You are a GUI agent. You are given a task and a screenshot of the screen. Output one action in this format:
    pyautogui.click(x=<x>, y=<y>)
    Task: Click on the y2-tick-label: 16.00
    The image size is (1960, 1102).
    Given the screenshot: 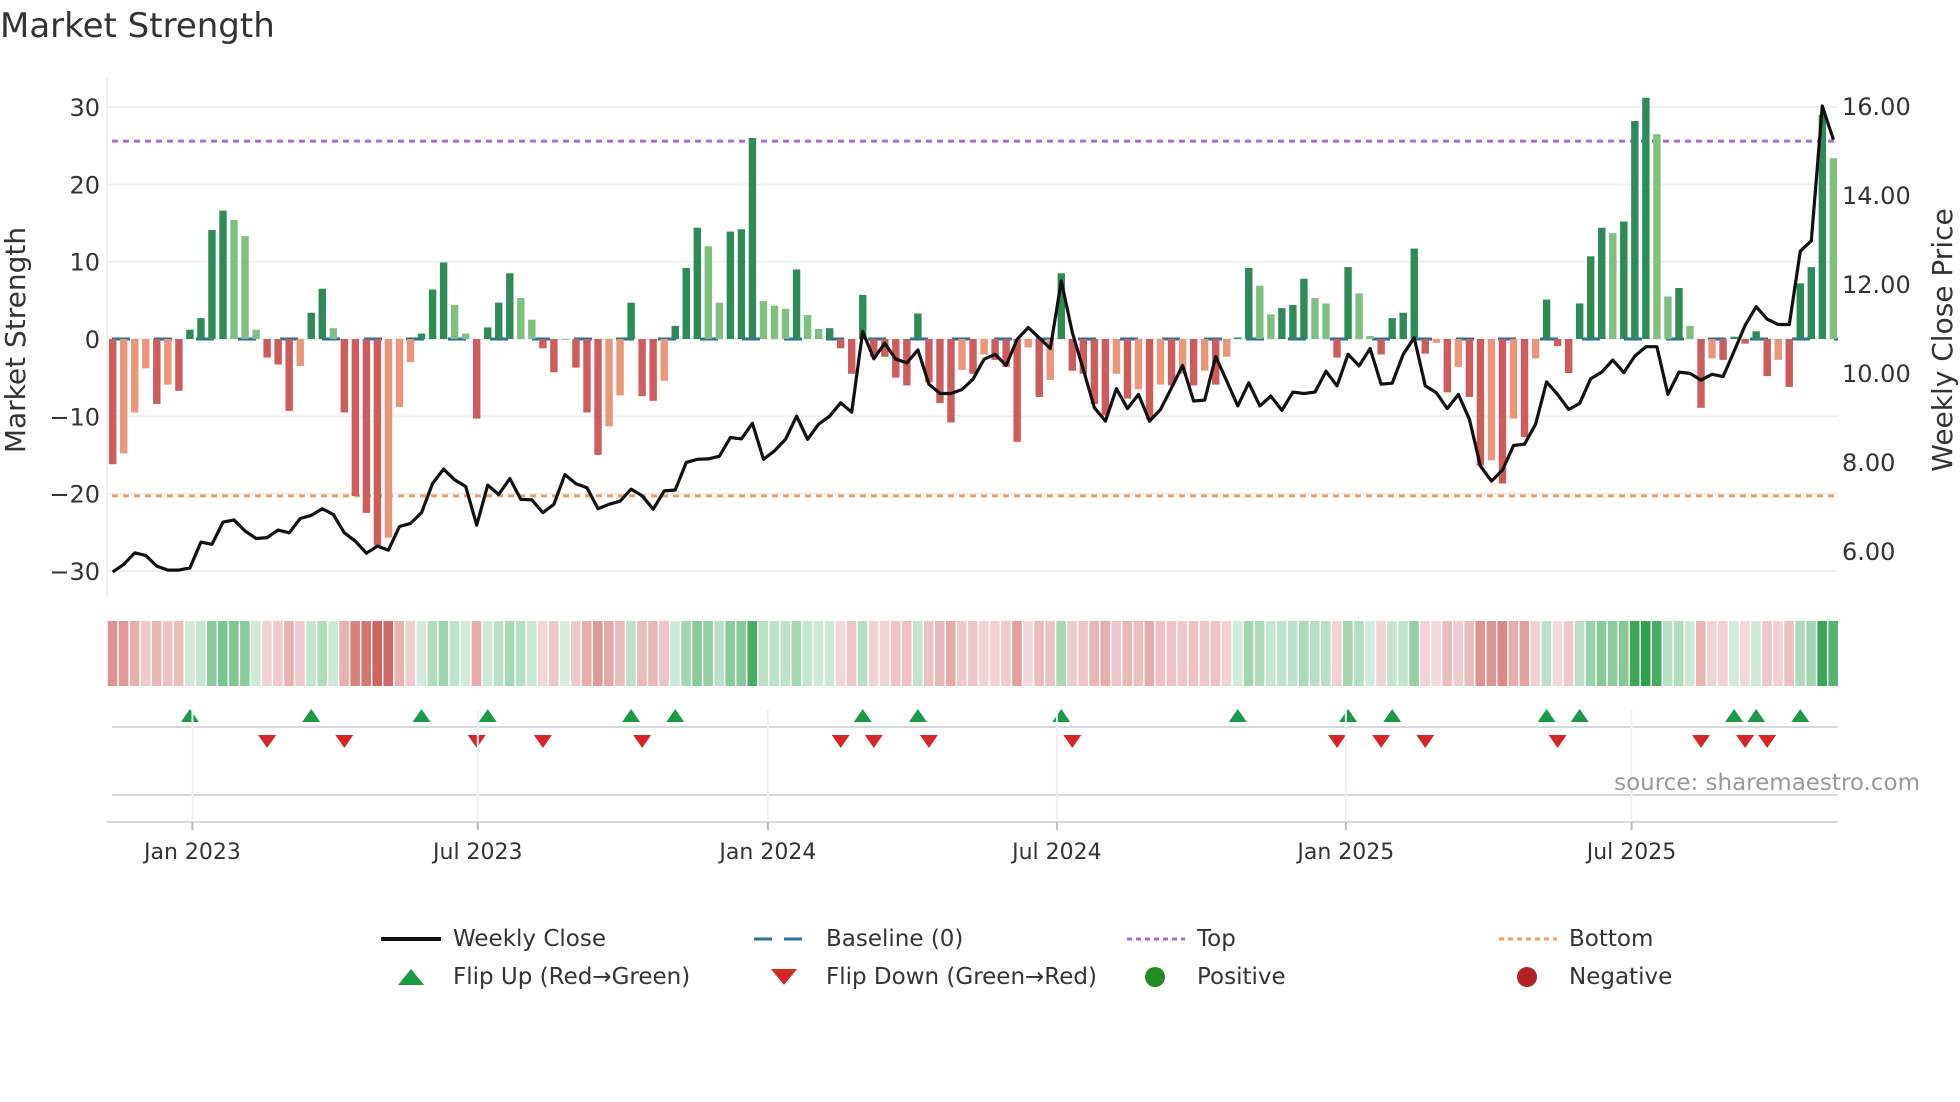 What is the action you would take?
    pyautogui.click(x=1876, y=107)
    